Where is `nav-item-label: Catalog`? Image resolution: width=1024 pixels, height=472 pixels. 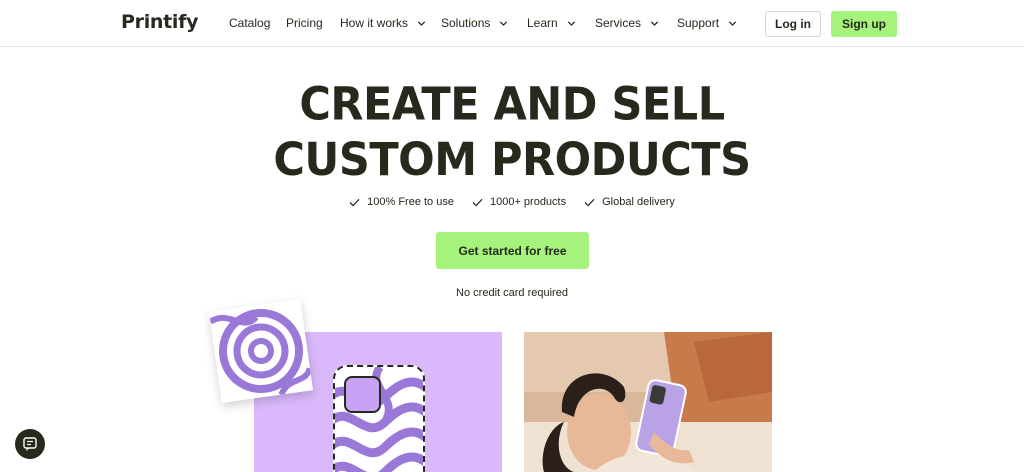 nav-item-label: Catalog is located at coordinates (250, 23).